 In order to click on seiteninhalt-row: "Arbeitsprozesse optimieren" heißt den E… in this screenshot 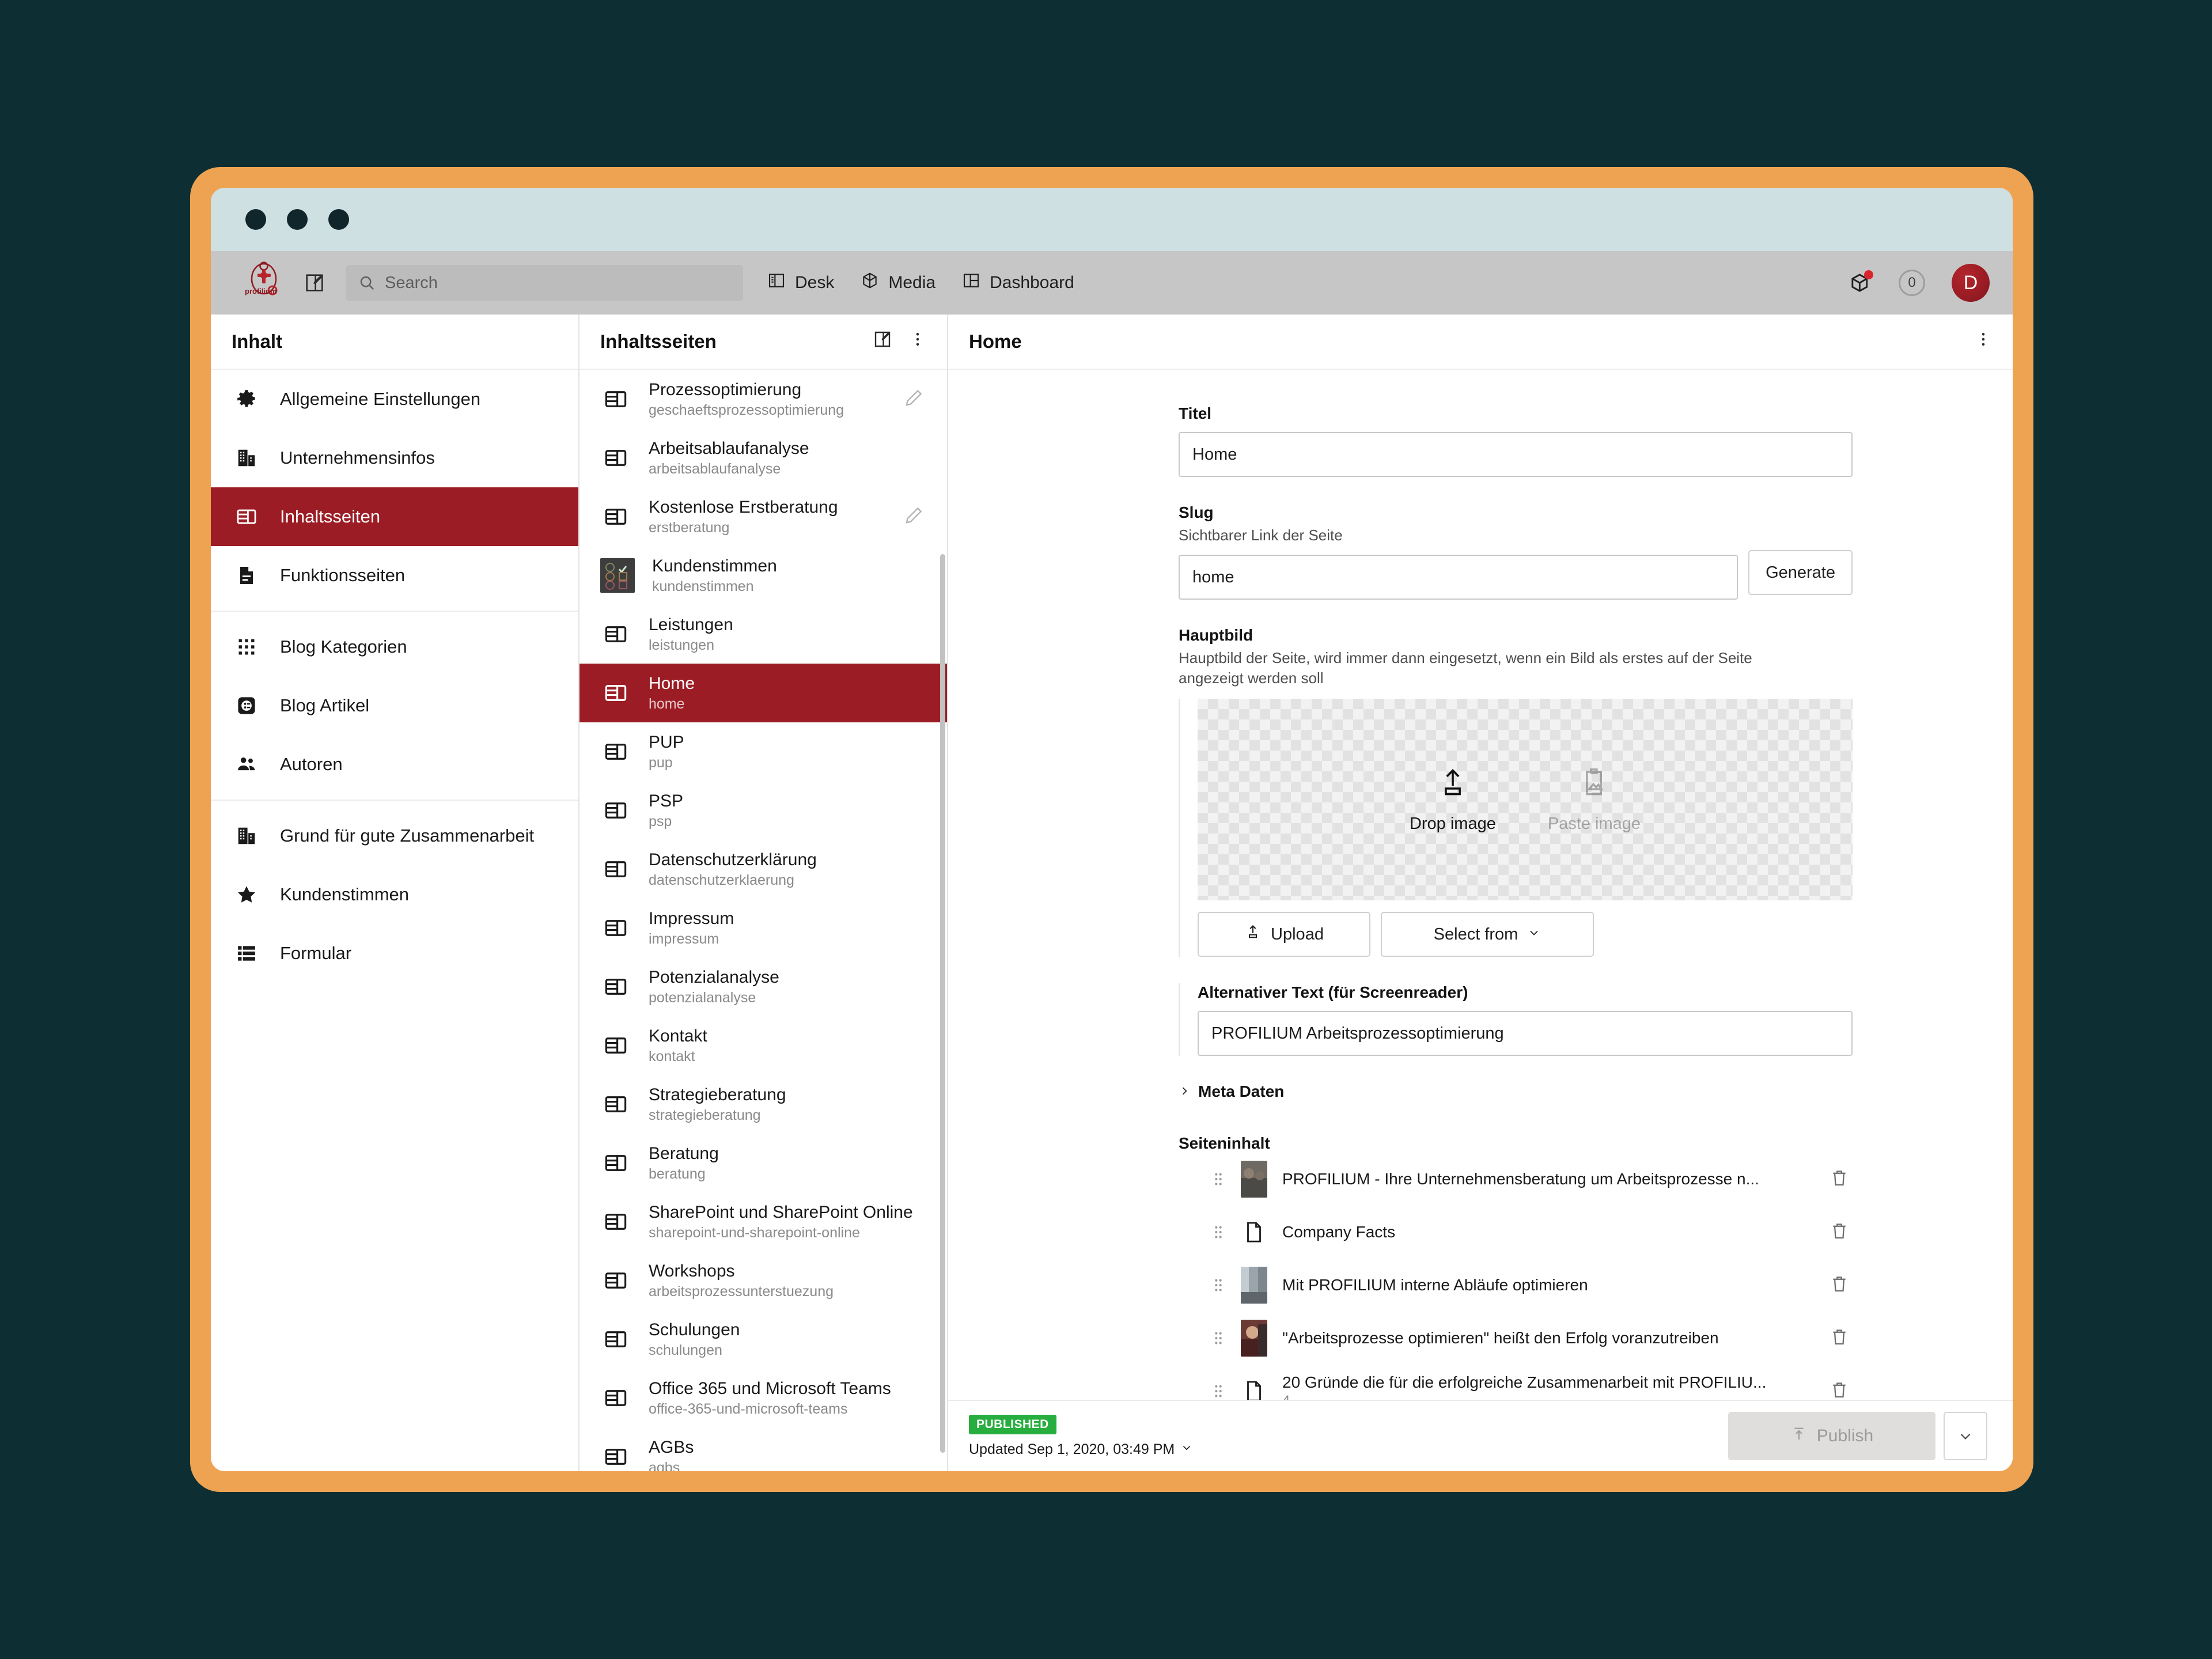, I will do `click(1532, 1338)`.